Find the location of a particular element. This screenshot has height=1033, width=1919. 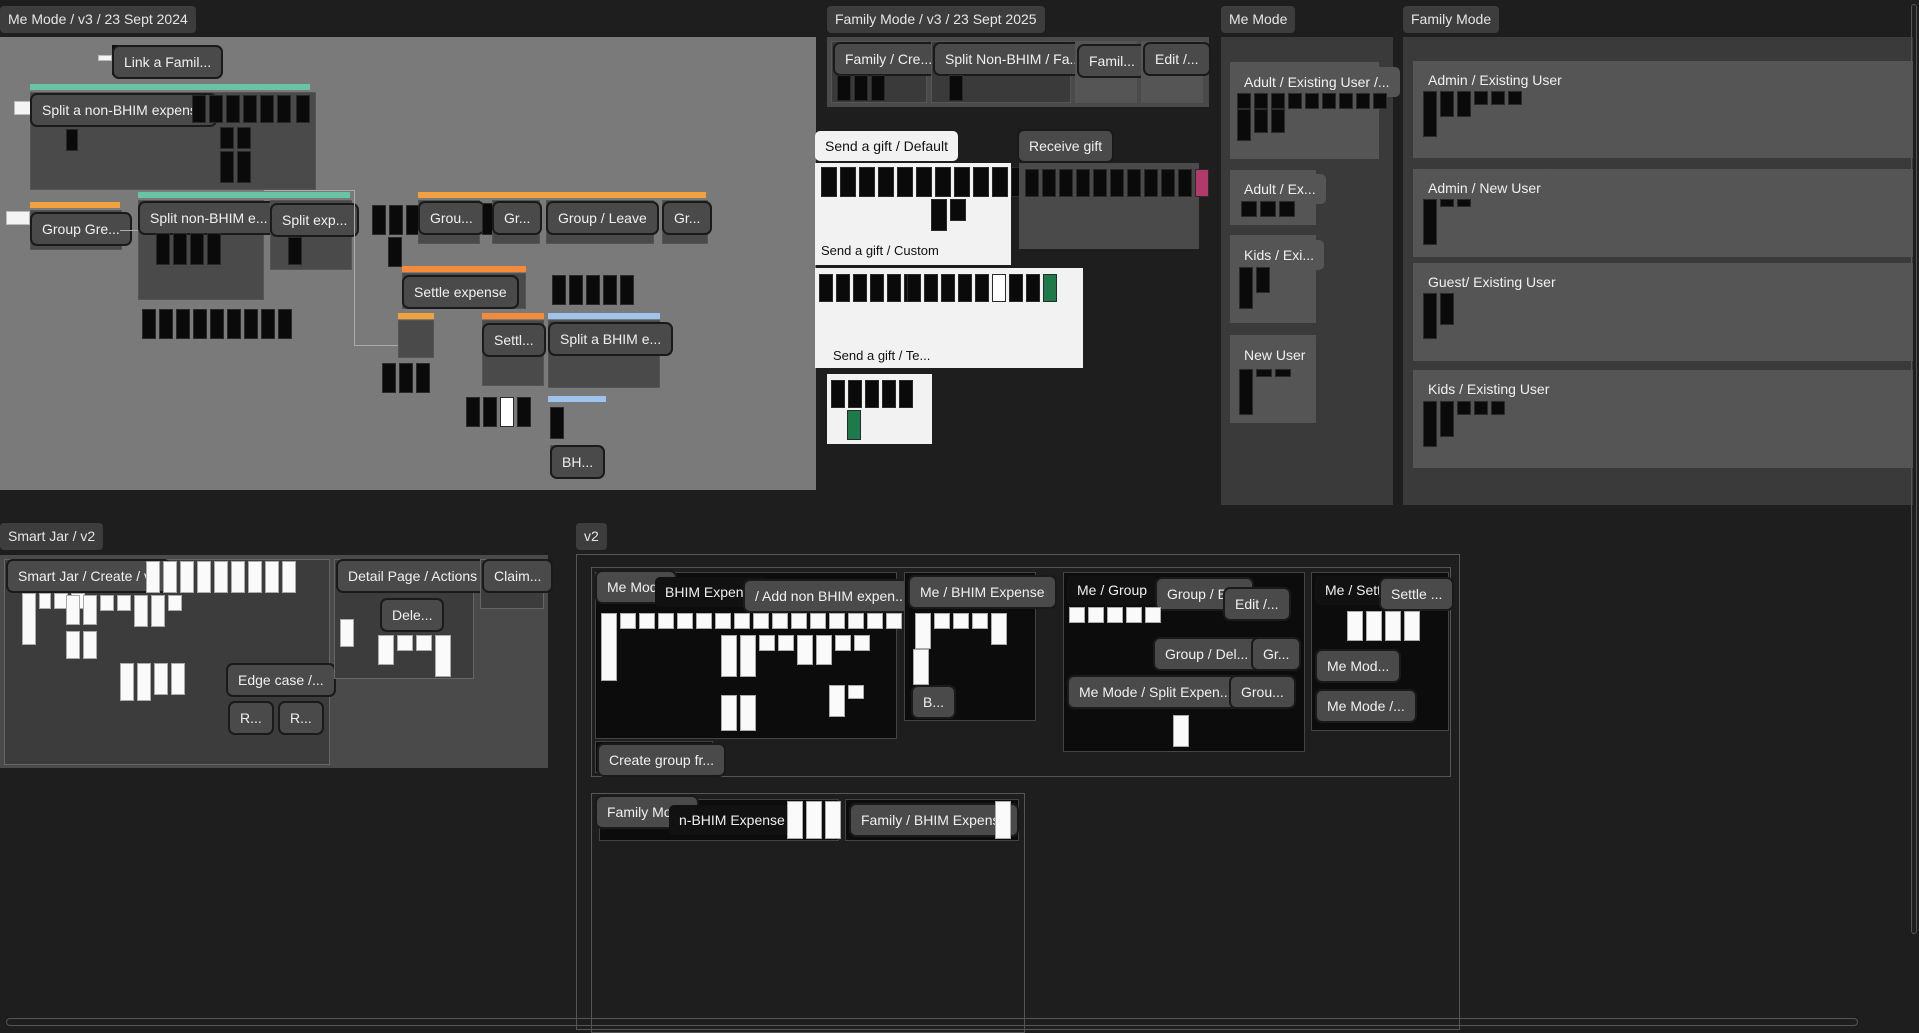

receive-gift-chip: Receive gift is located at coordinates (1066, 146).